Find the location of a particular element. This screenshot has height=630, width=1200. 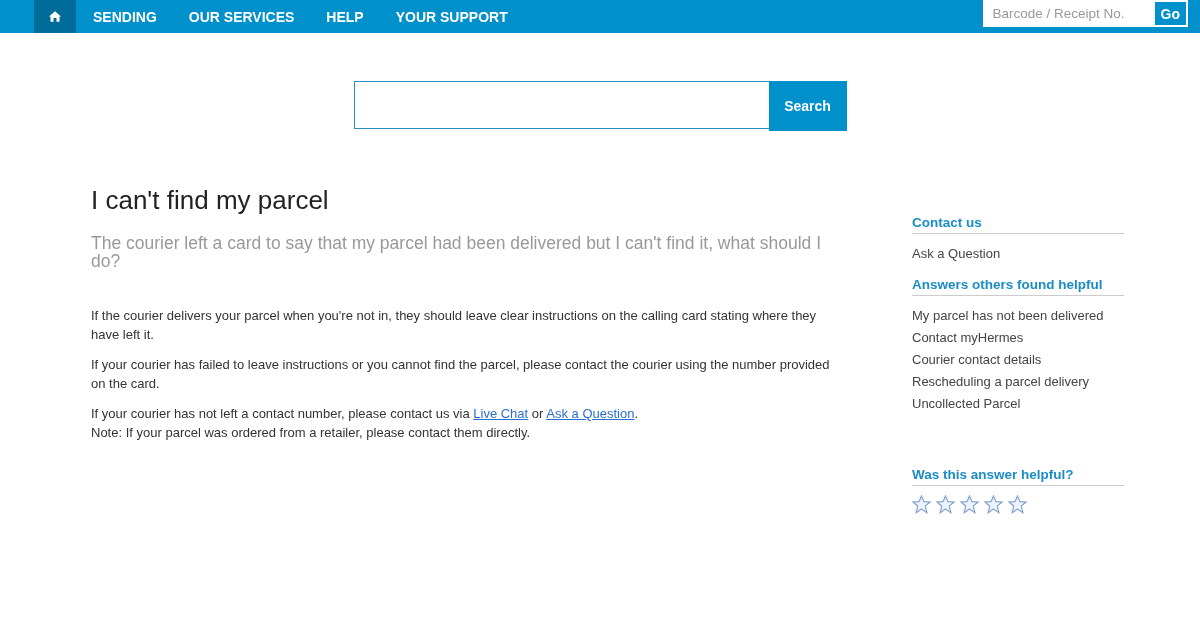

home-icon is located at coordinates (55, 16).